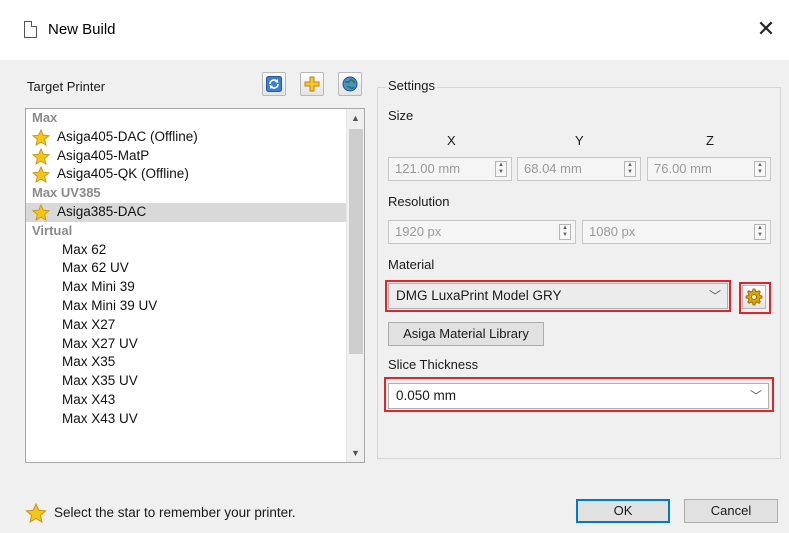 This screenshot has width=789, height=533. What do you see at coordinates (630, 169) in the screenshot?
I see `size-y-stepper: ▲ ▼` at bounding box center [630, 169].